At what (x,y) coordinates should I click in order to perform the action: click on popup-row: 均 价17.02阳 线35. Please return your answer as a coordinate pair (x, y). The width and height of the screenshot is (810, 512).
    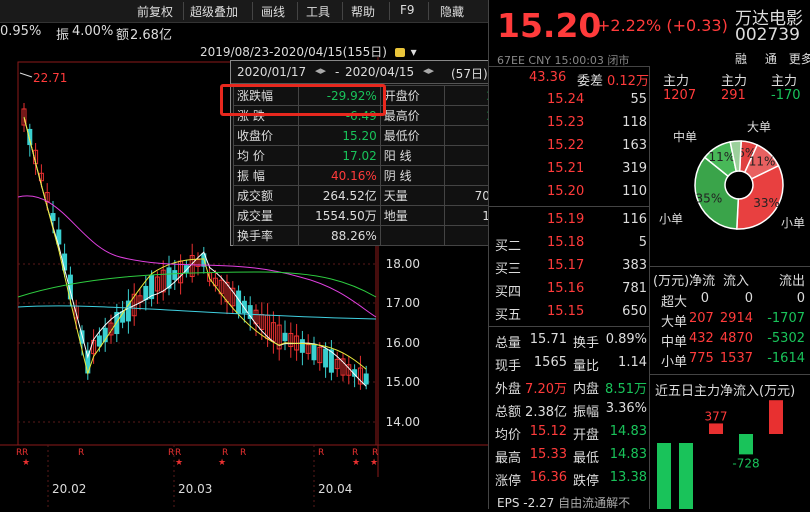
    Looking at the image, I should click on (379, 155).